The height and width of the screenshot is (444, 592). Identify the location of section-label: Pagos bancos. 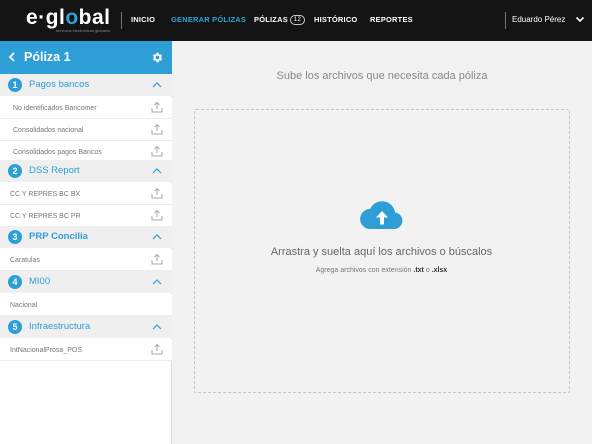
(59, 84).